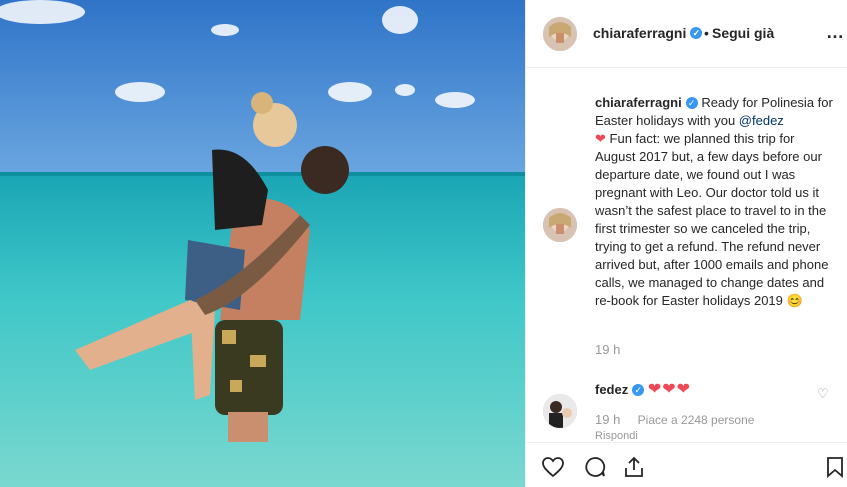  What do you see at coordinates (634, 467) in the screenshot?
I see `share-icon` at bounding box center [634, 467].